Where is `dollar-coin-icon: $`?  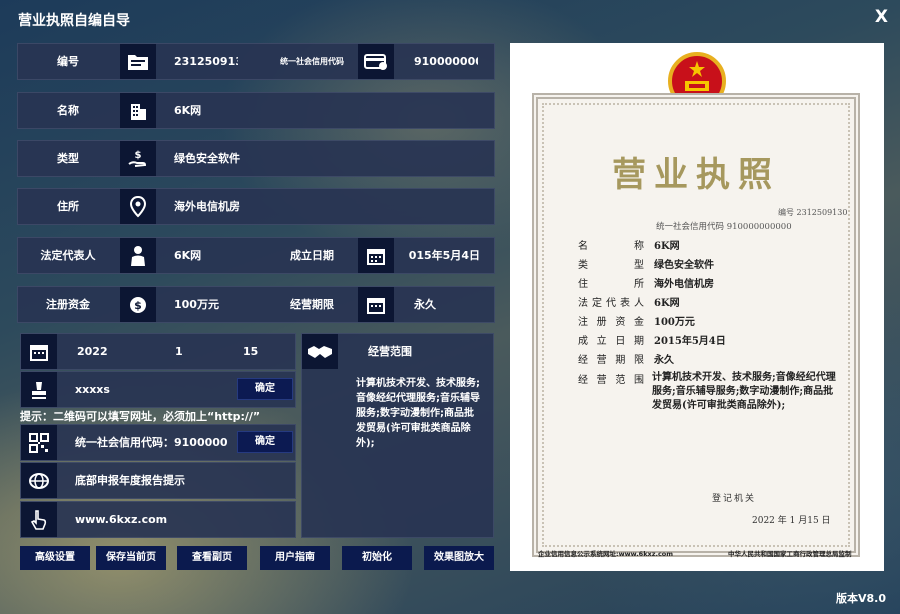
dollar-coin-icon: $ is located at coordinates (138, 304).